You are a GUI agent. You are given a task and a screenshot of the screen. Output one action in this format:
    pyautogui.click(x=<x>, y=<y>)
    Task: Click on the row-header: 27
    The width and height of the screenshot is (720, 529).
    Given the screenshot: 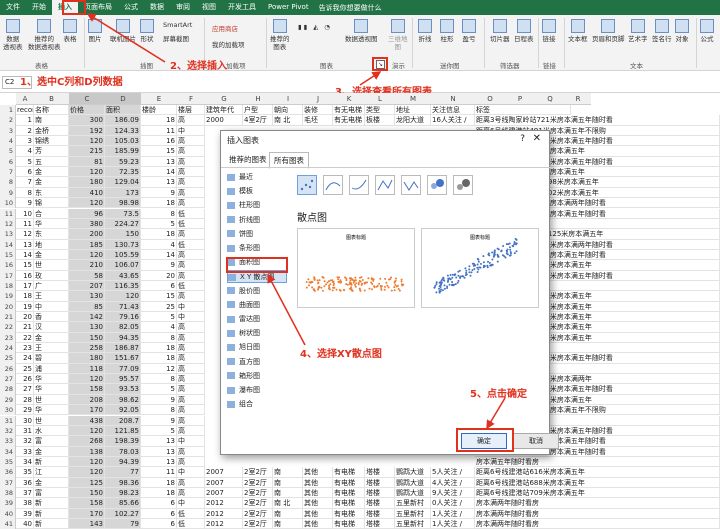 What is the action you would take?
    pyautogui.click(x=8, y=379)
    